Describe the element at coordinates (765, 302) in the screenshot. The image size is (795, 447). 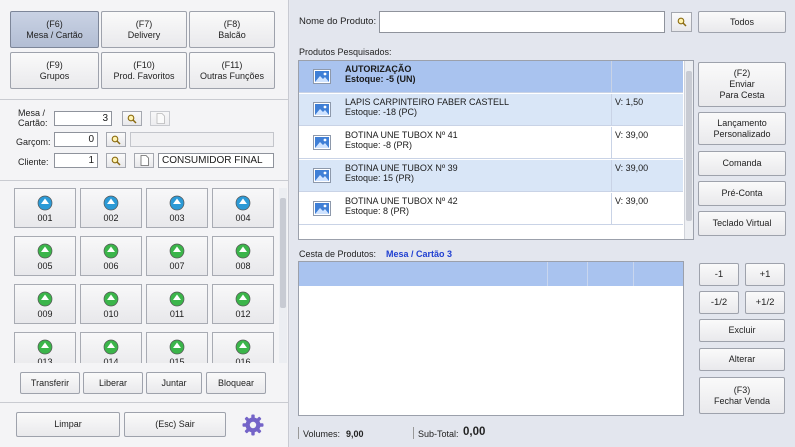
I see `plus-half-button: +1/2` at that location.